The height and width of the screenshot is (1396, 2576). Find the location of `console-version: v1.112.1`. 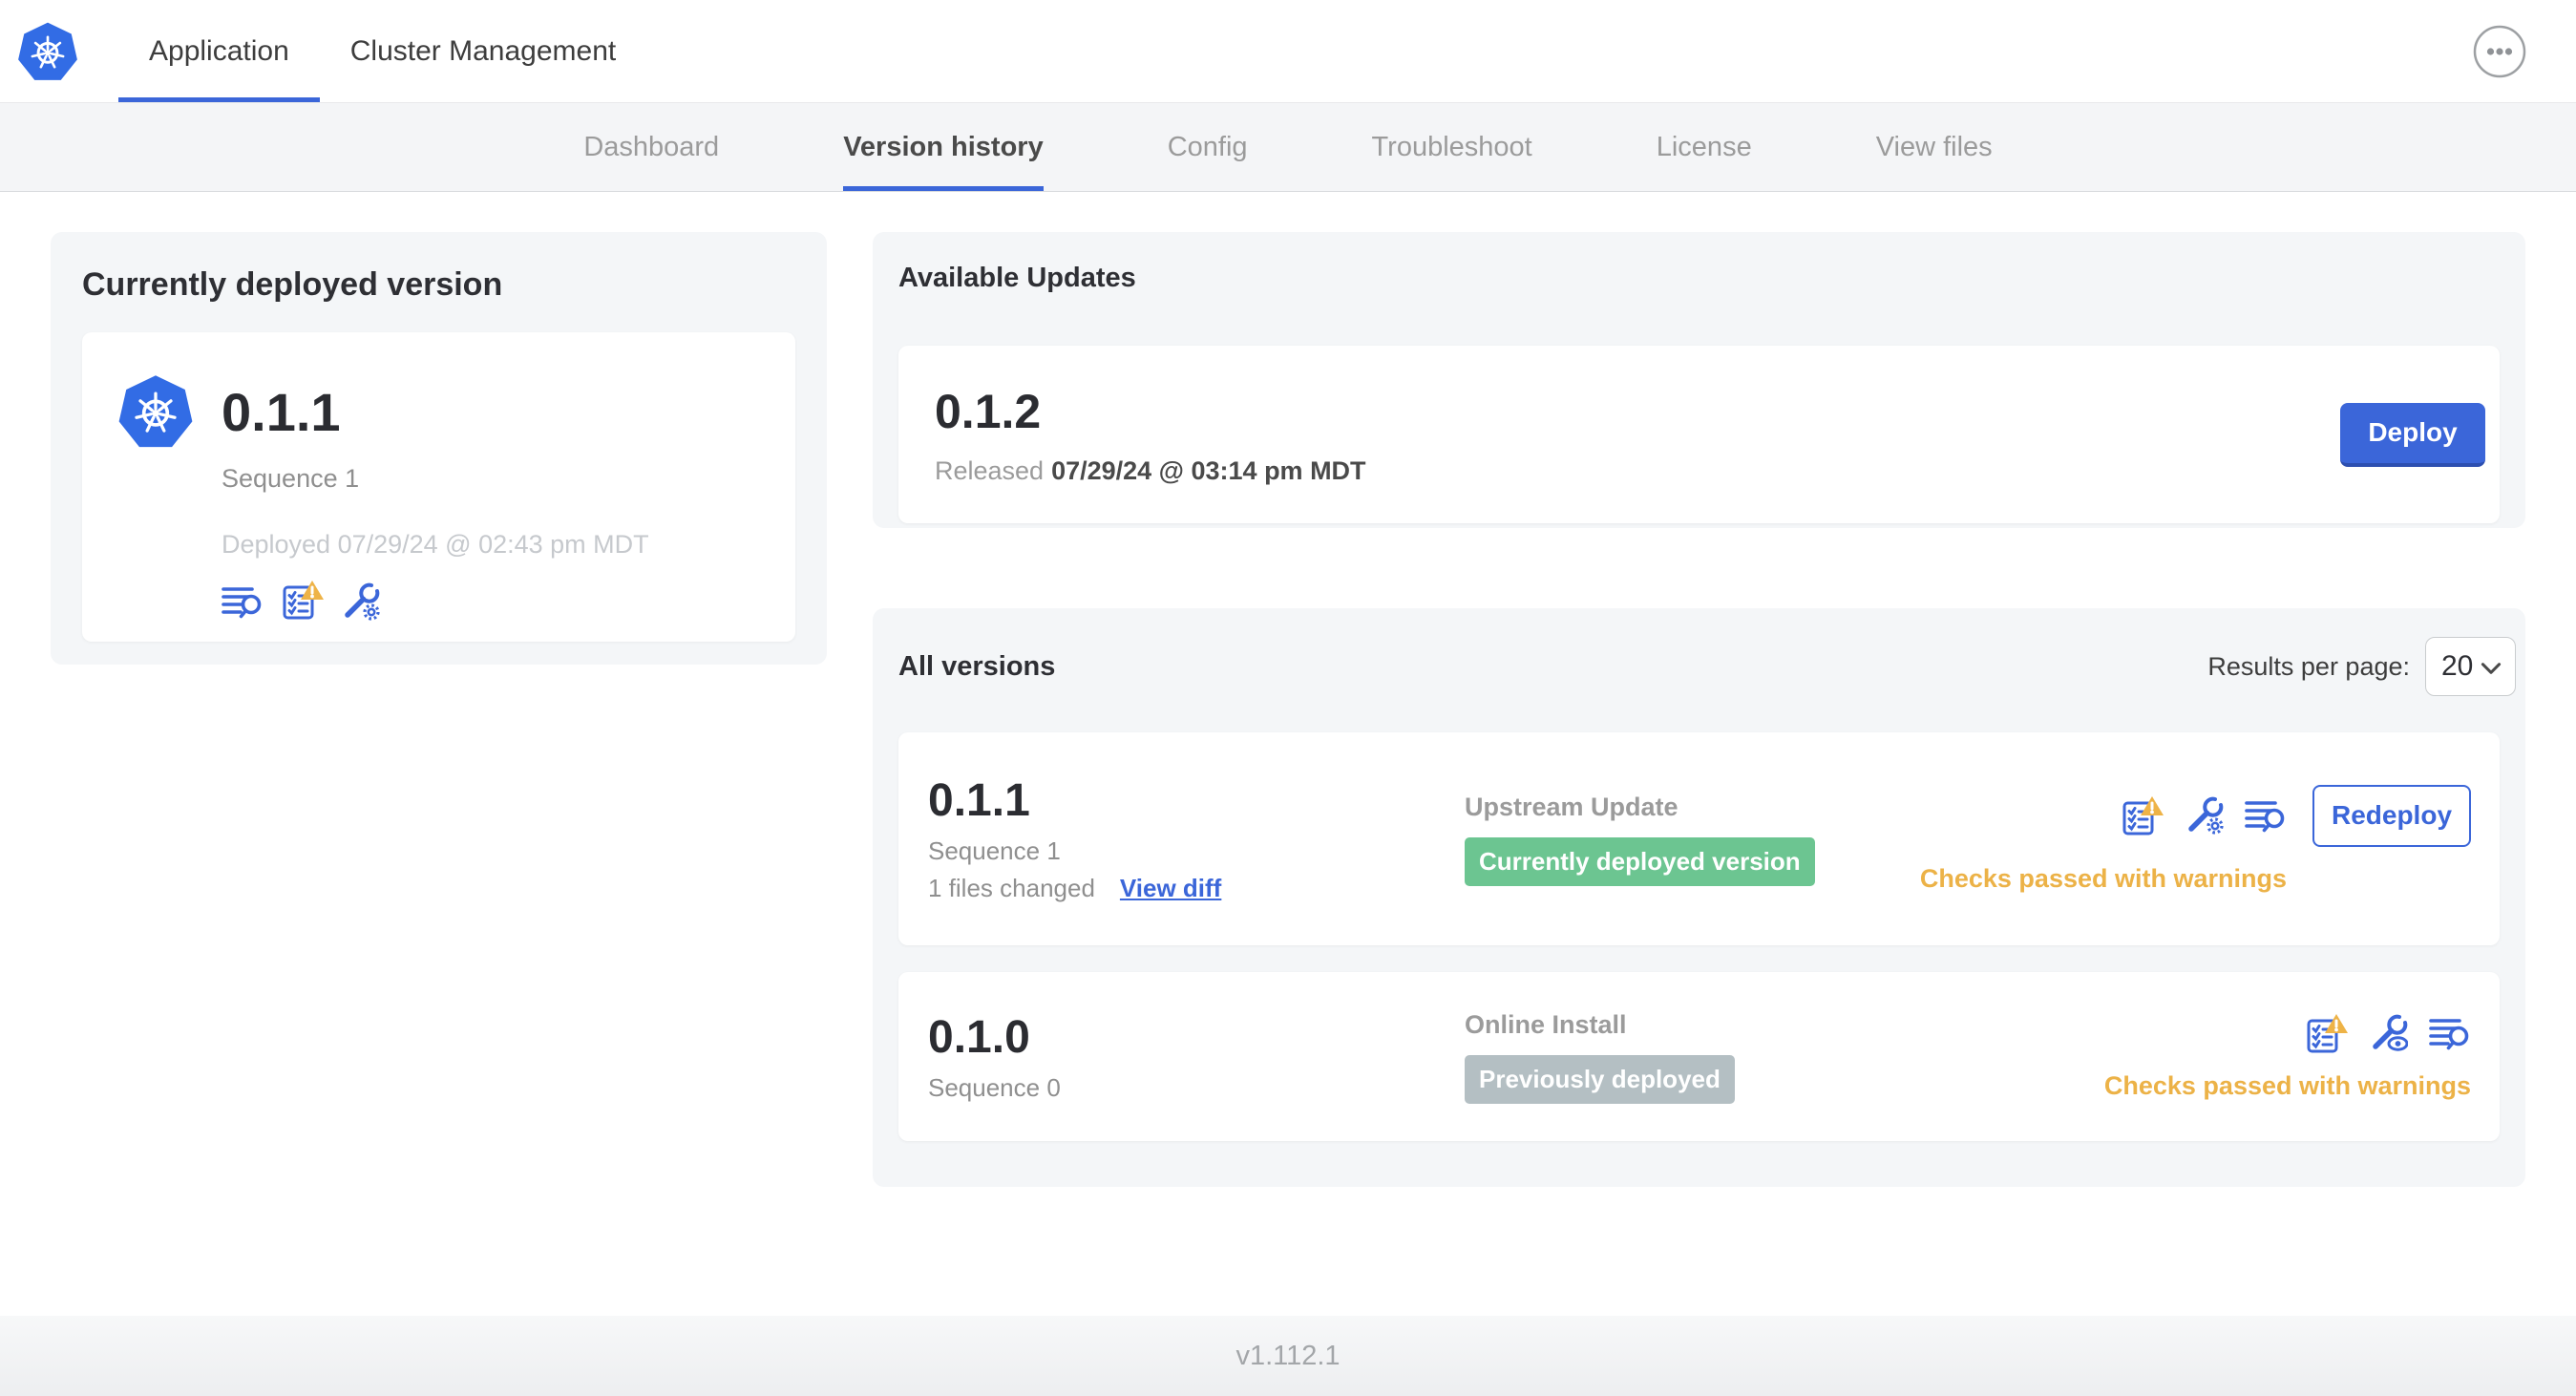

console-version: v1.112.1 is located at coordinates (1288, 1355).